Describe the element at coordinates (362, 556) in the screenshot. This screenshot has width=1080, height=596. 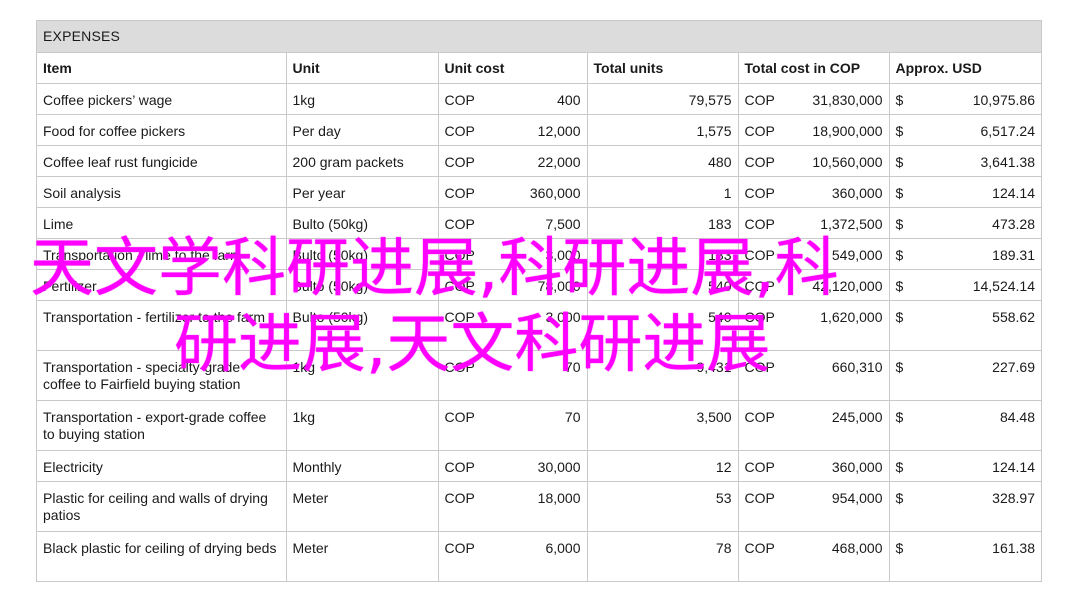
I see `cell-unit: Meter` at that location.